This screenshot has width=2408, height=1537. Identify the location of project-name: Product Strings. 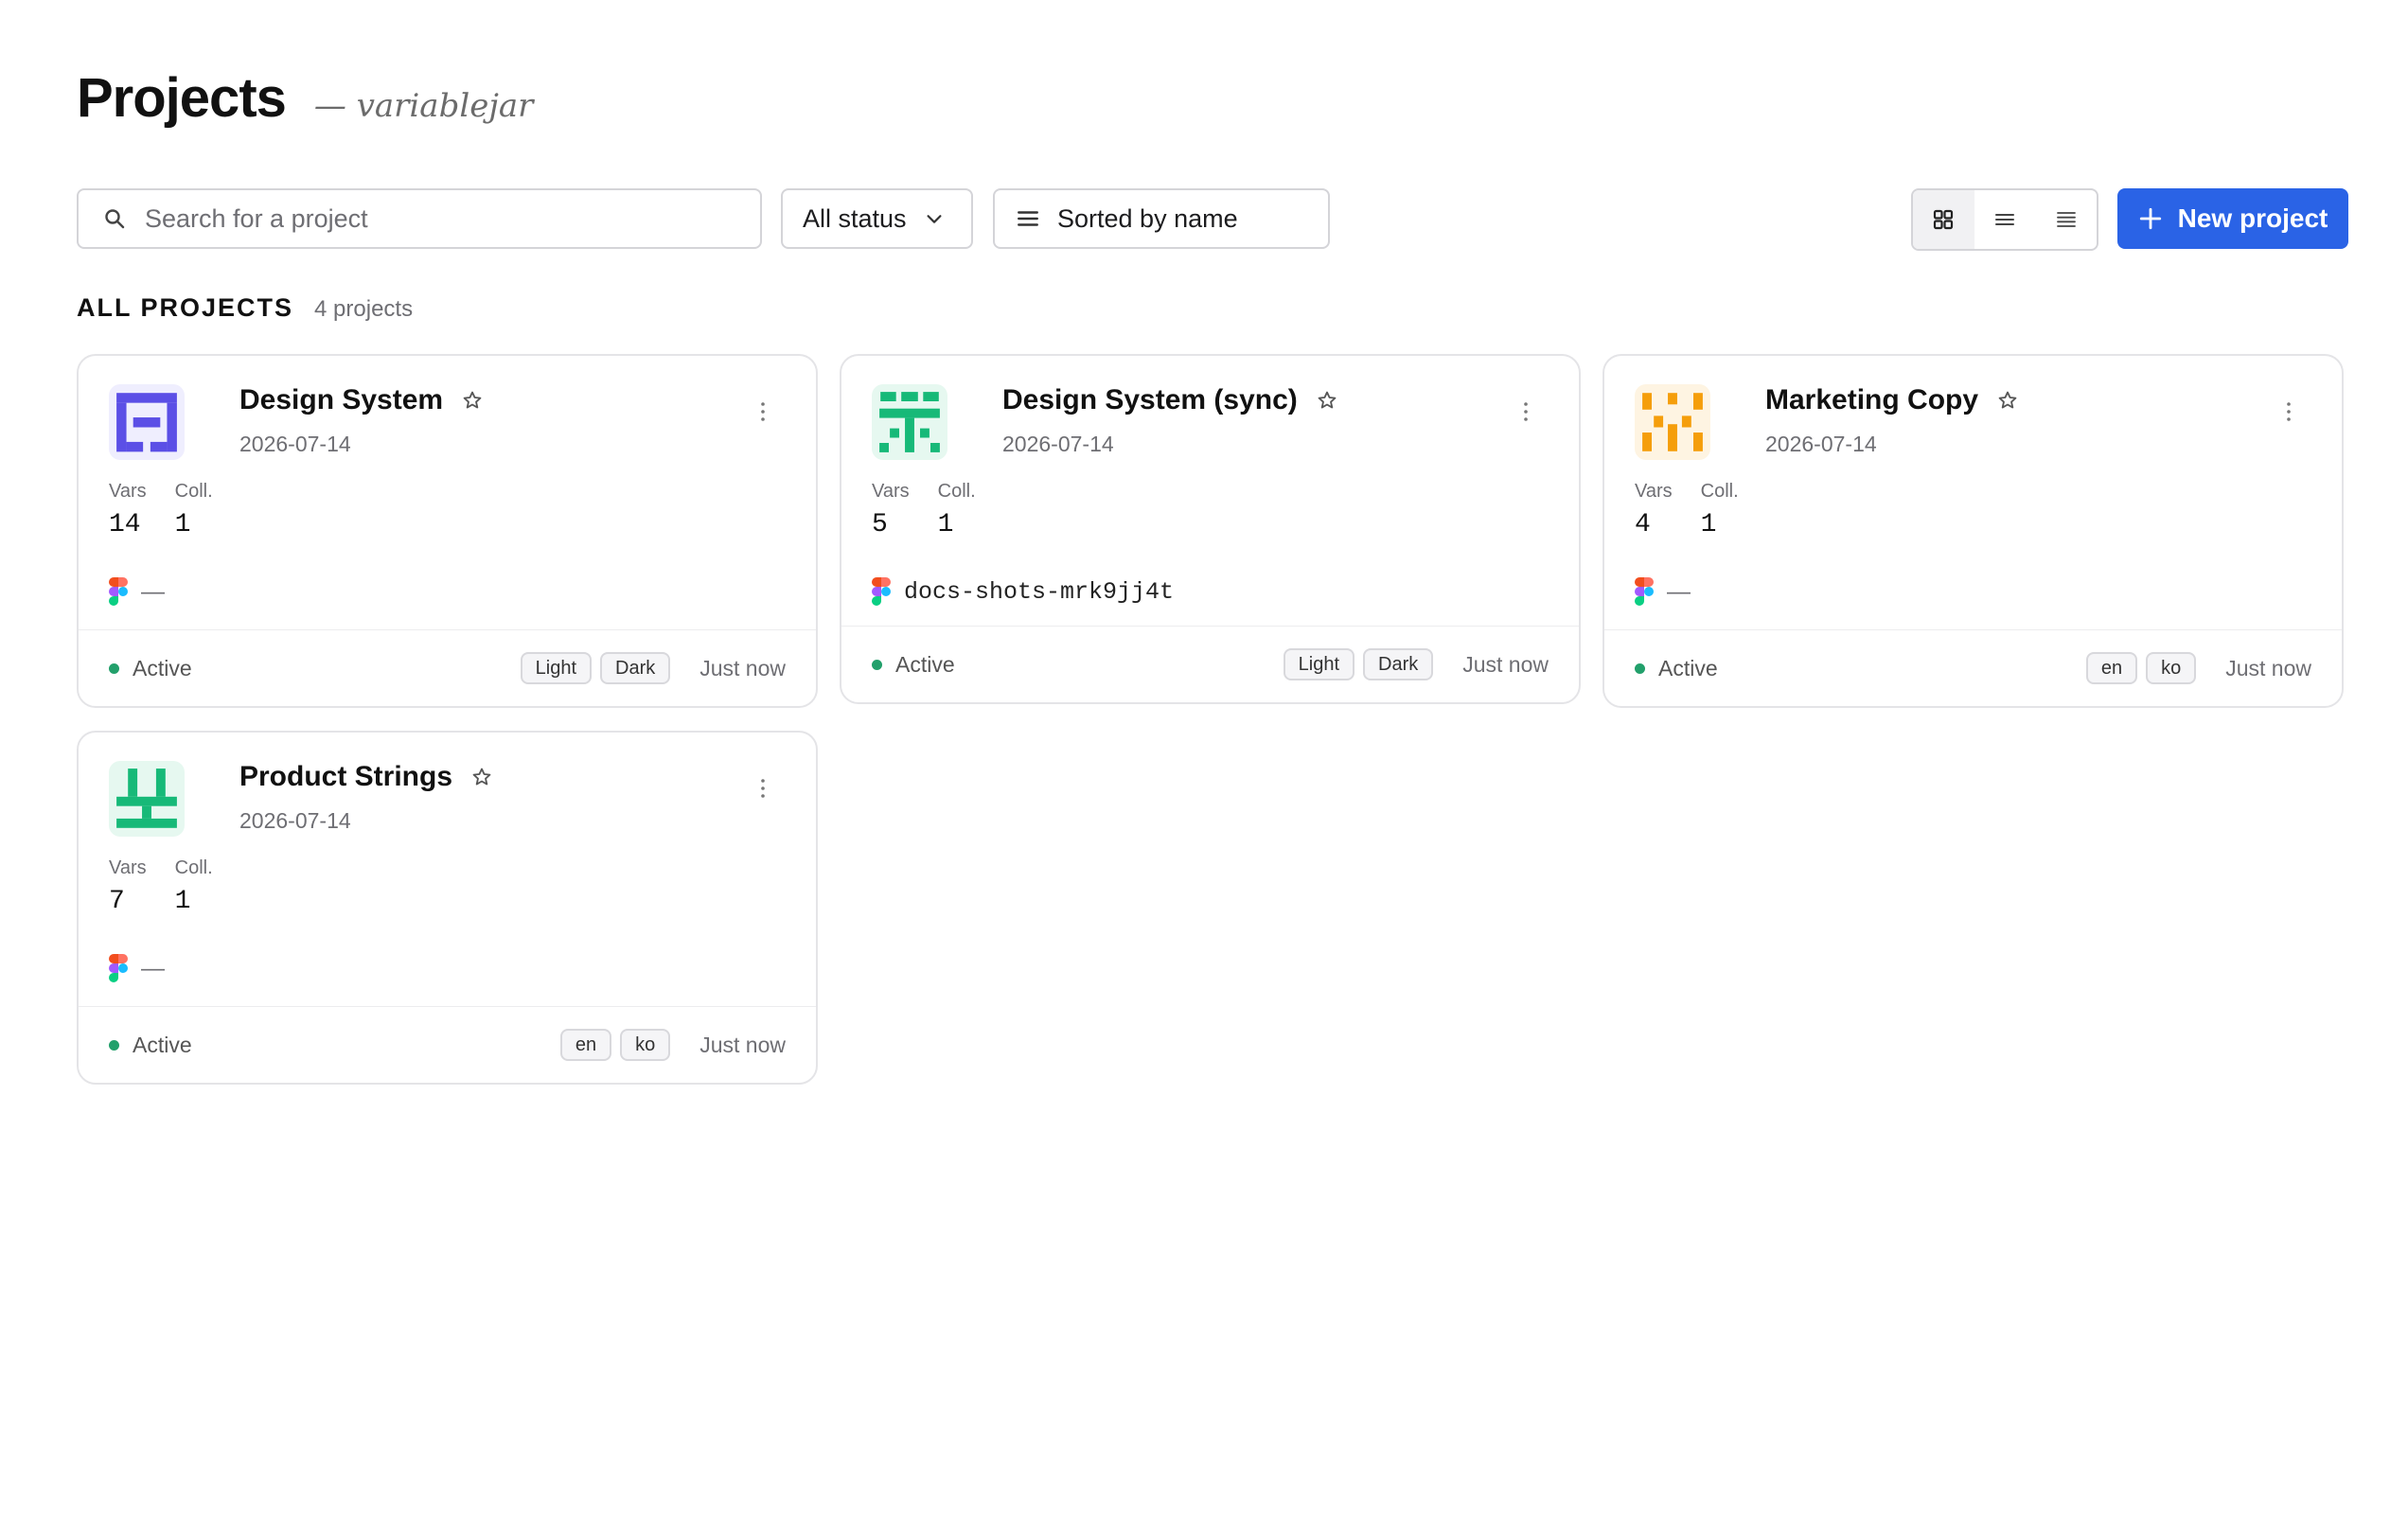
(345, 777).